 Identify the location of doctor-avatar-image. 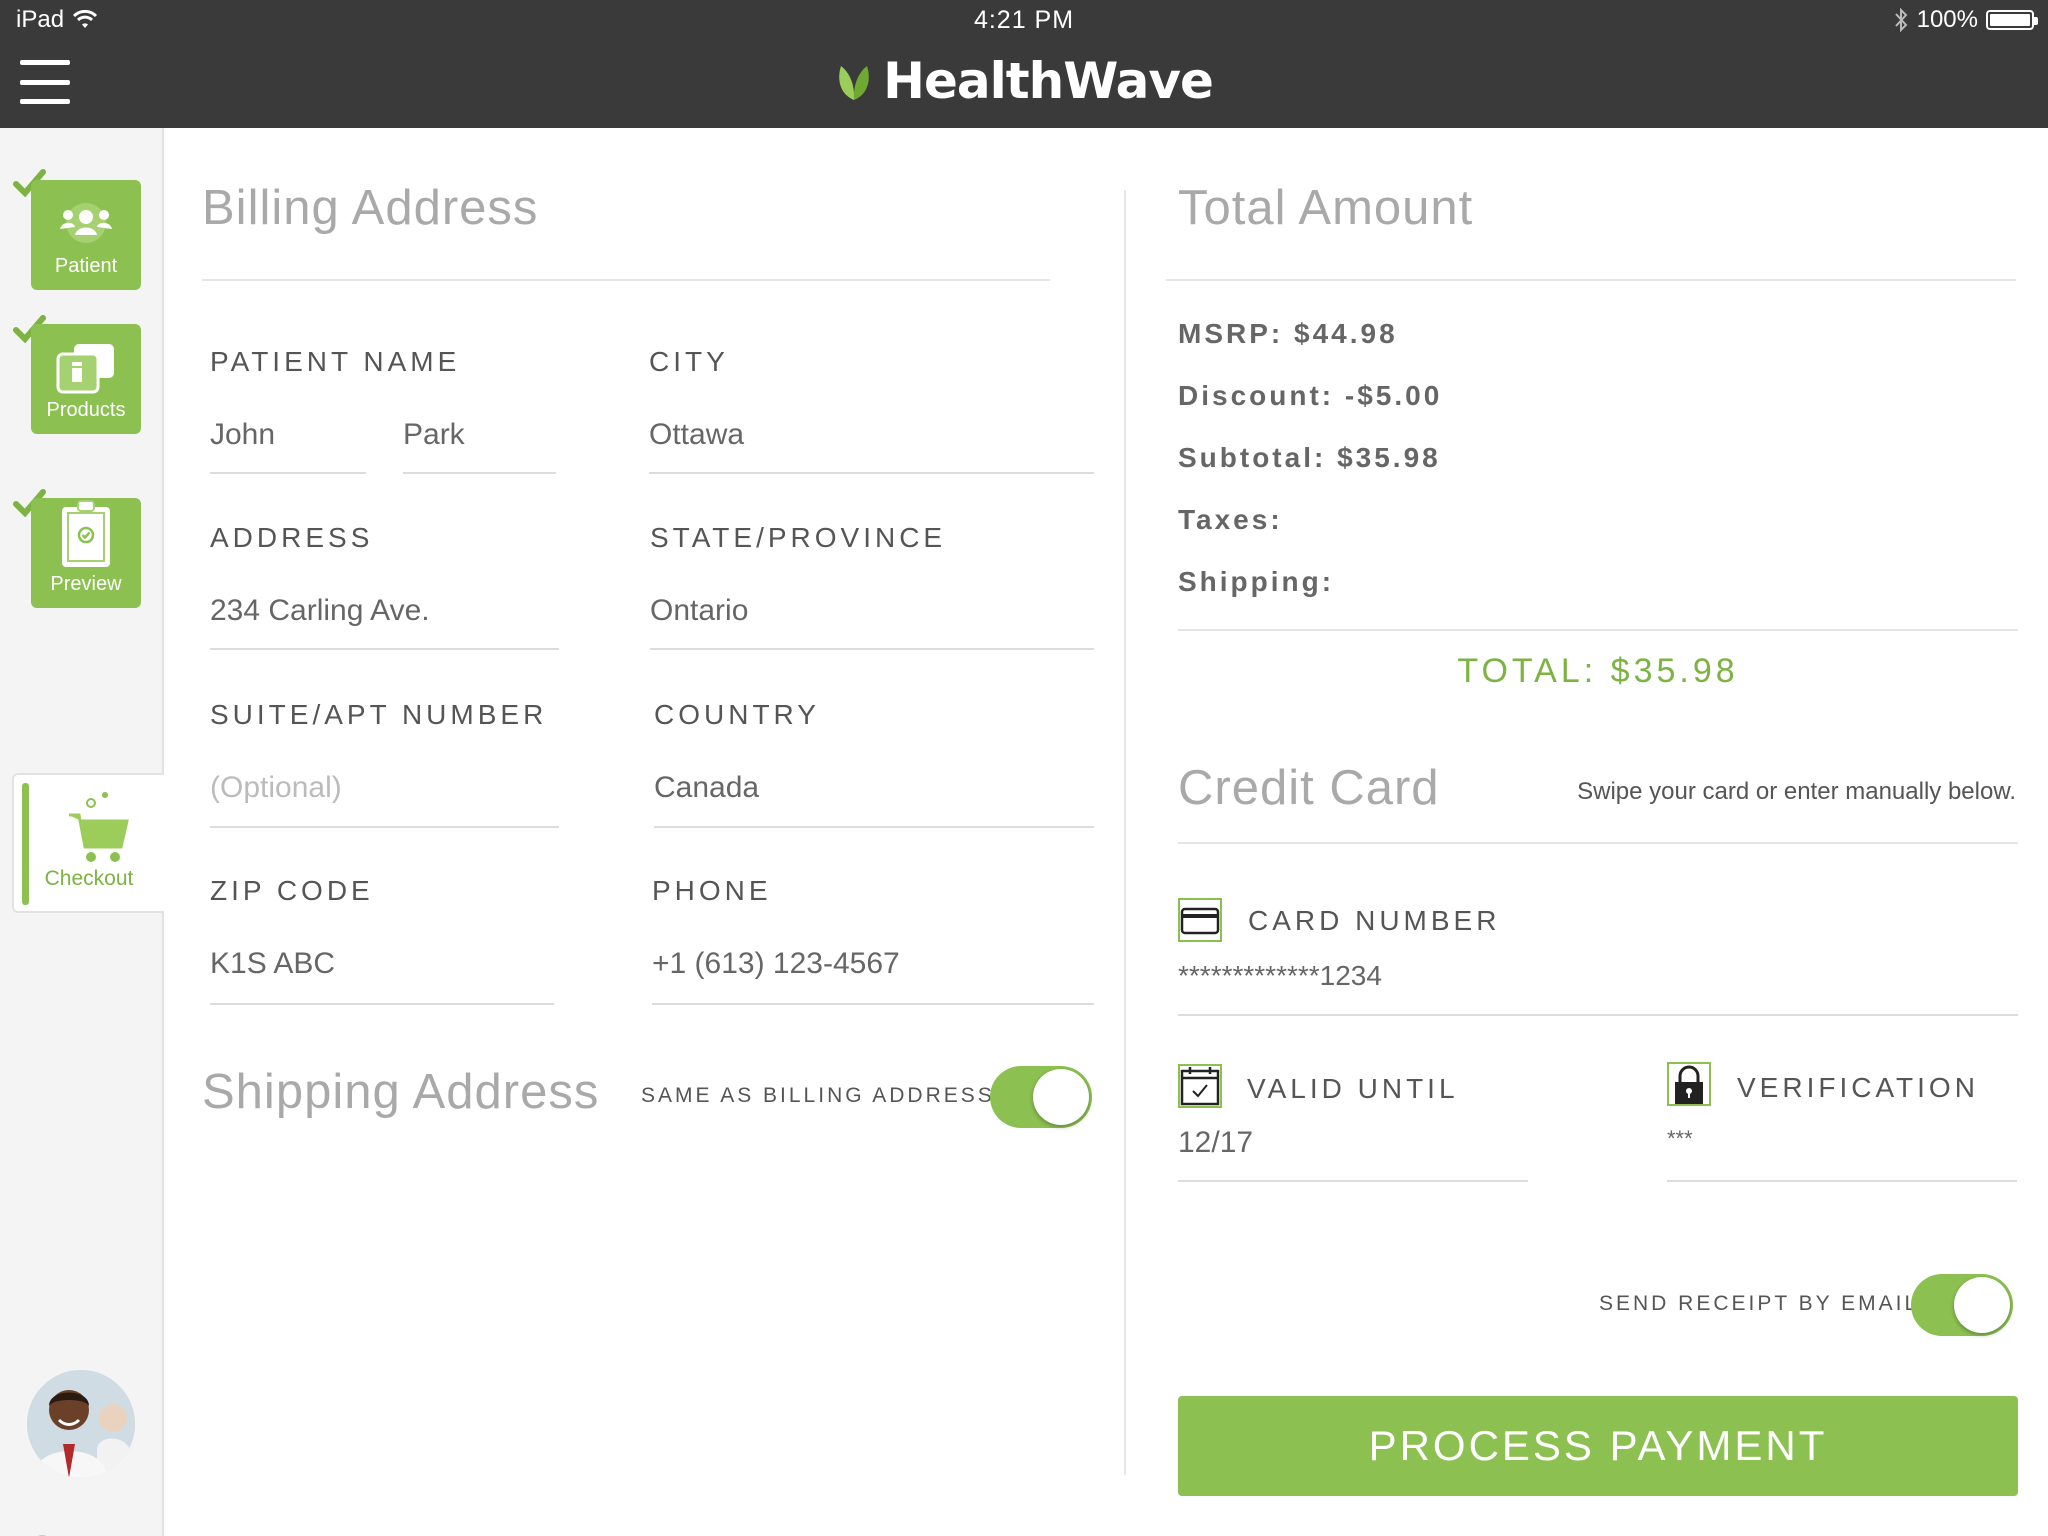
(81, 1424).